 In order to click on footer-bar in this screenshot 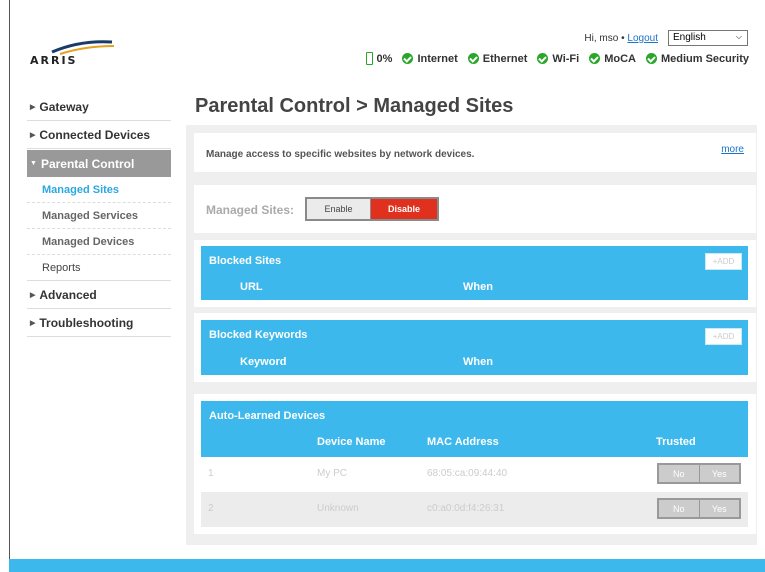, I will do `click(387, 565)`.